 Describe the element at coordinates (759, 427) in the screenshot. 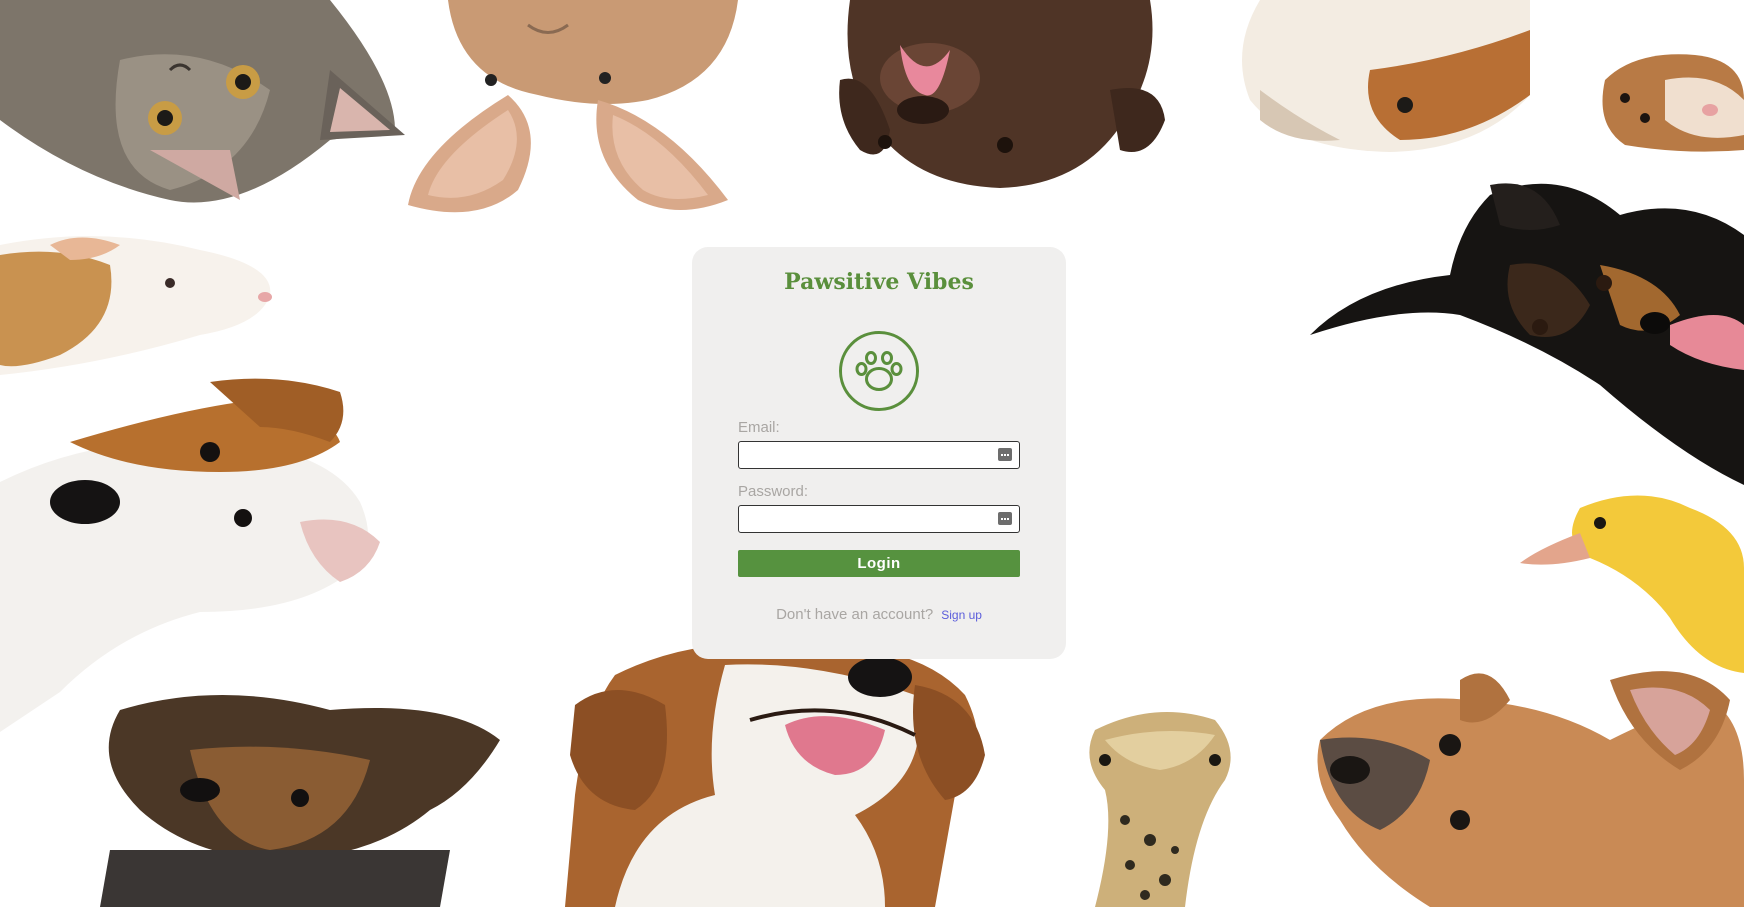

I see `email-label: Email:` at that location.